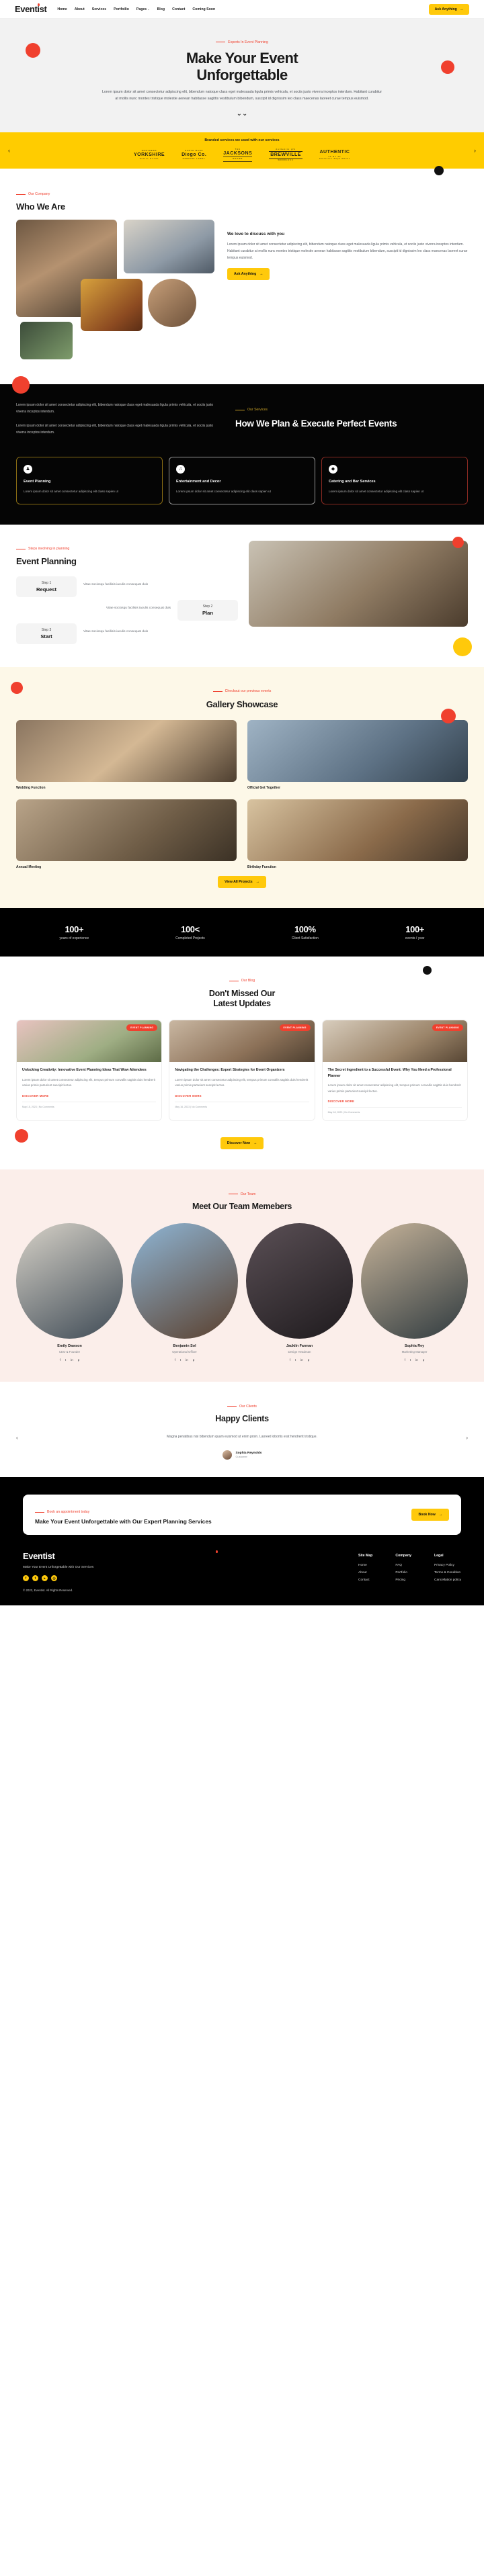  Describe the element at coordinates (305, 932) in the screenshot. I see `stat-item: 100% Client Satisfaction` at that location.